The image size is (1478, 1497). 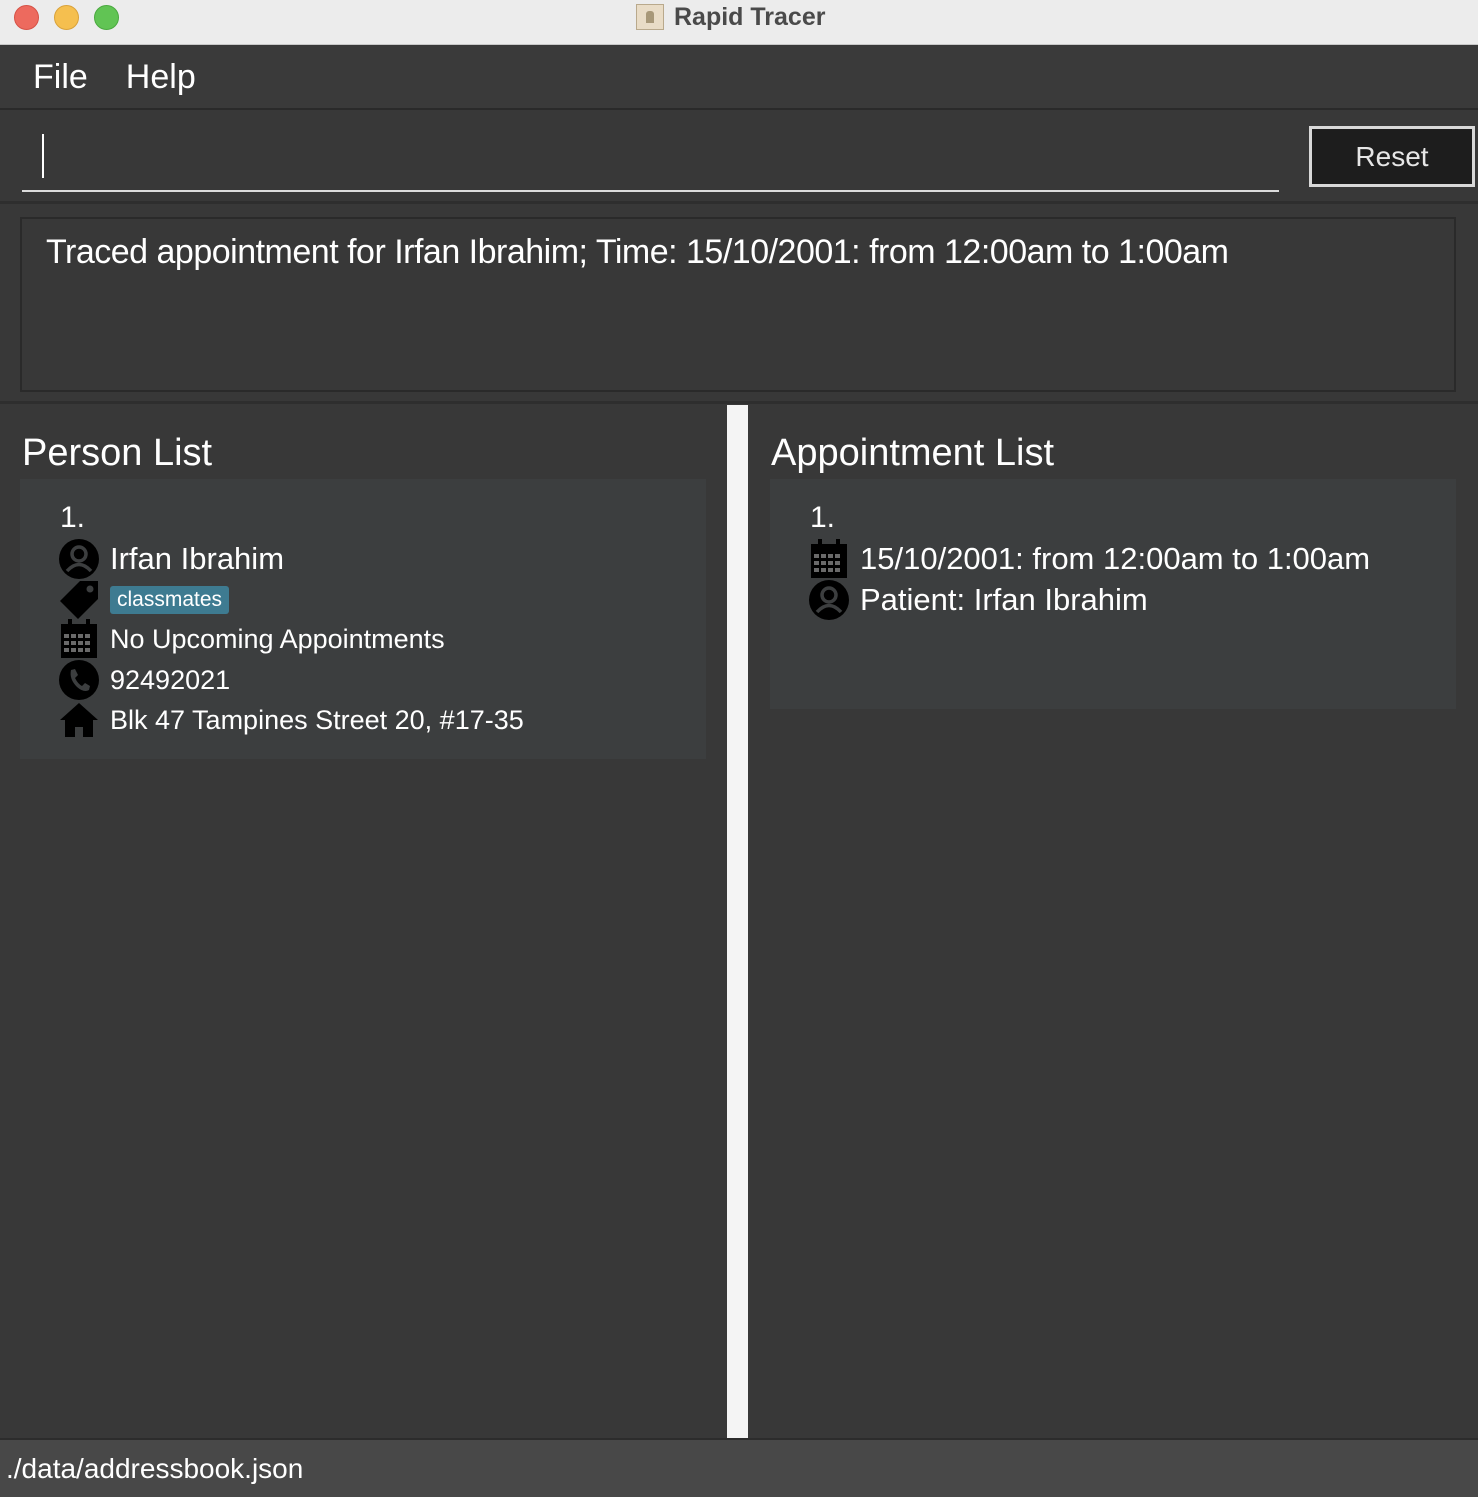 What do you see at coordinates (739, 1467) in the screenshot?
I see `status-bar: ./data/addressbook.json` at bounding box center [739, 1467].